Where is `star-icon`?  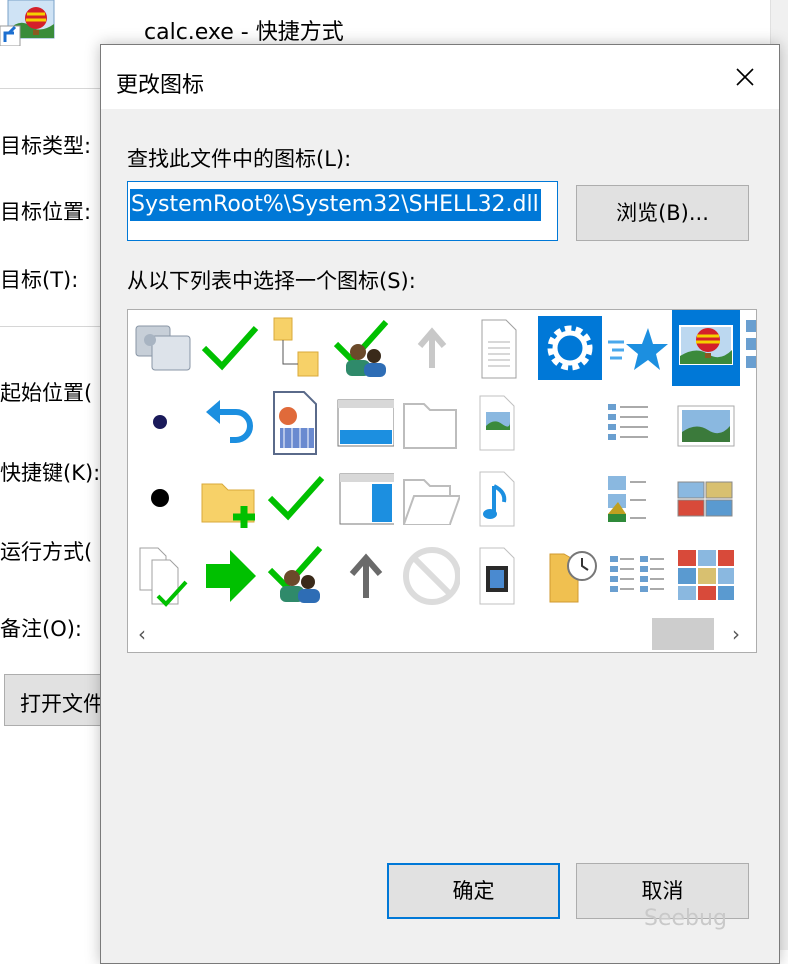 star-icon is located at coordinates (637, 348).